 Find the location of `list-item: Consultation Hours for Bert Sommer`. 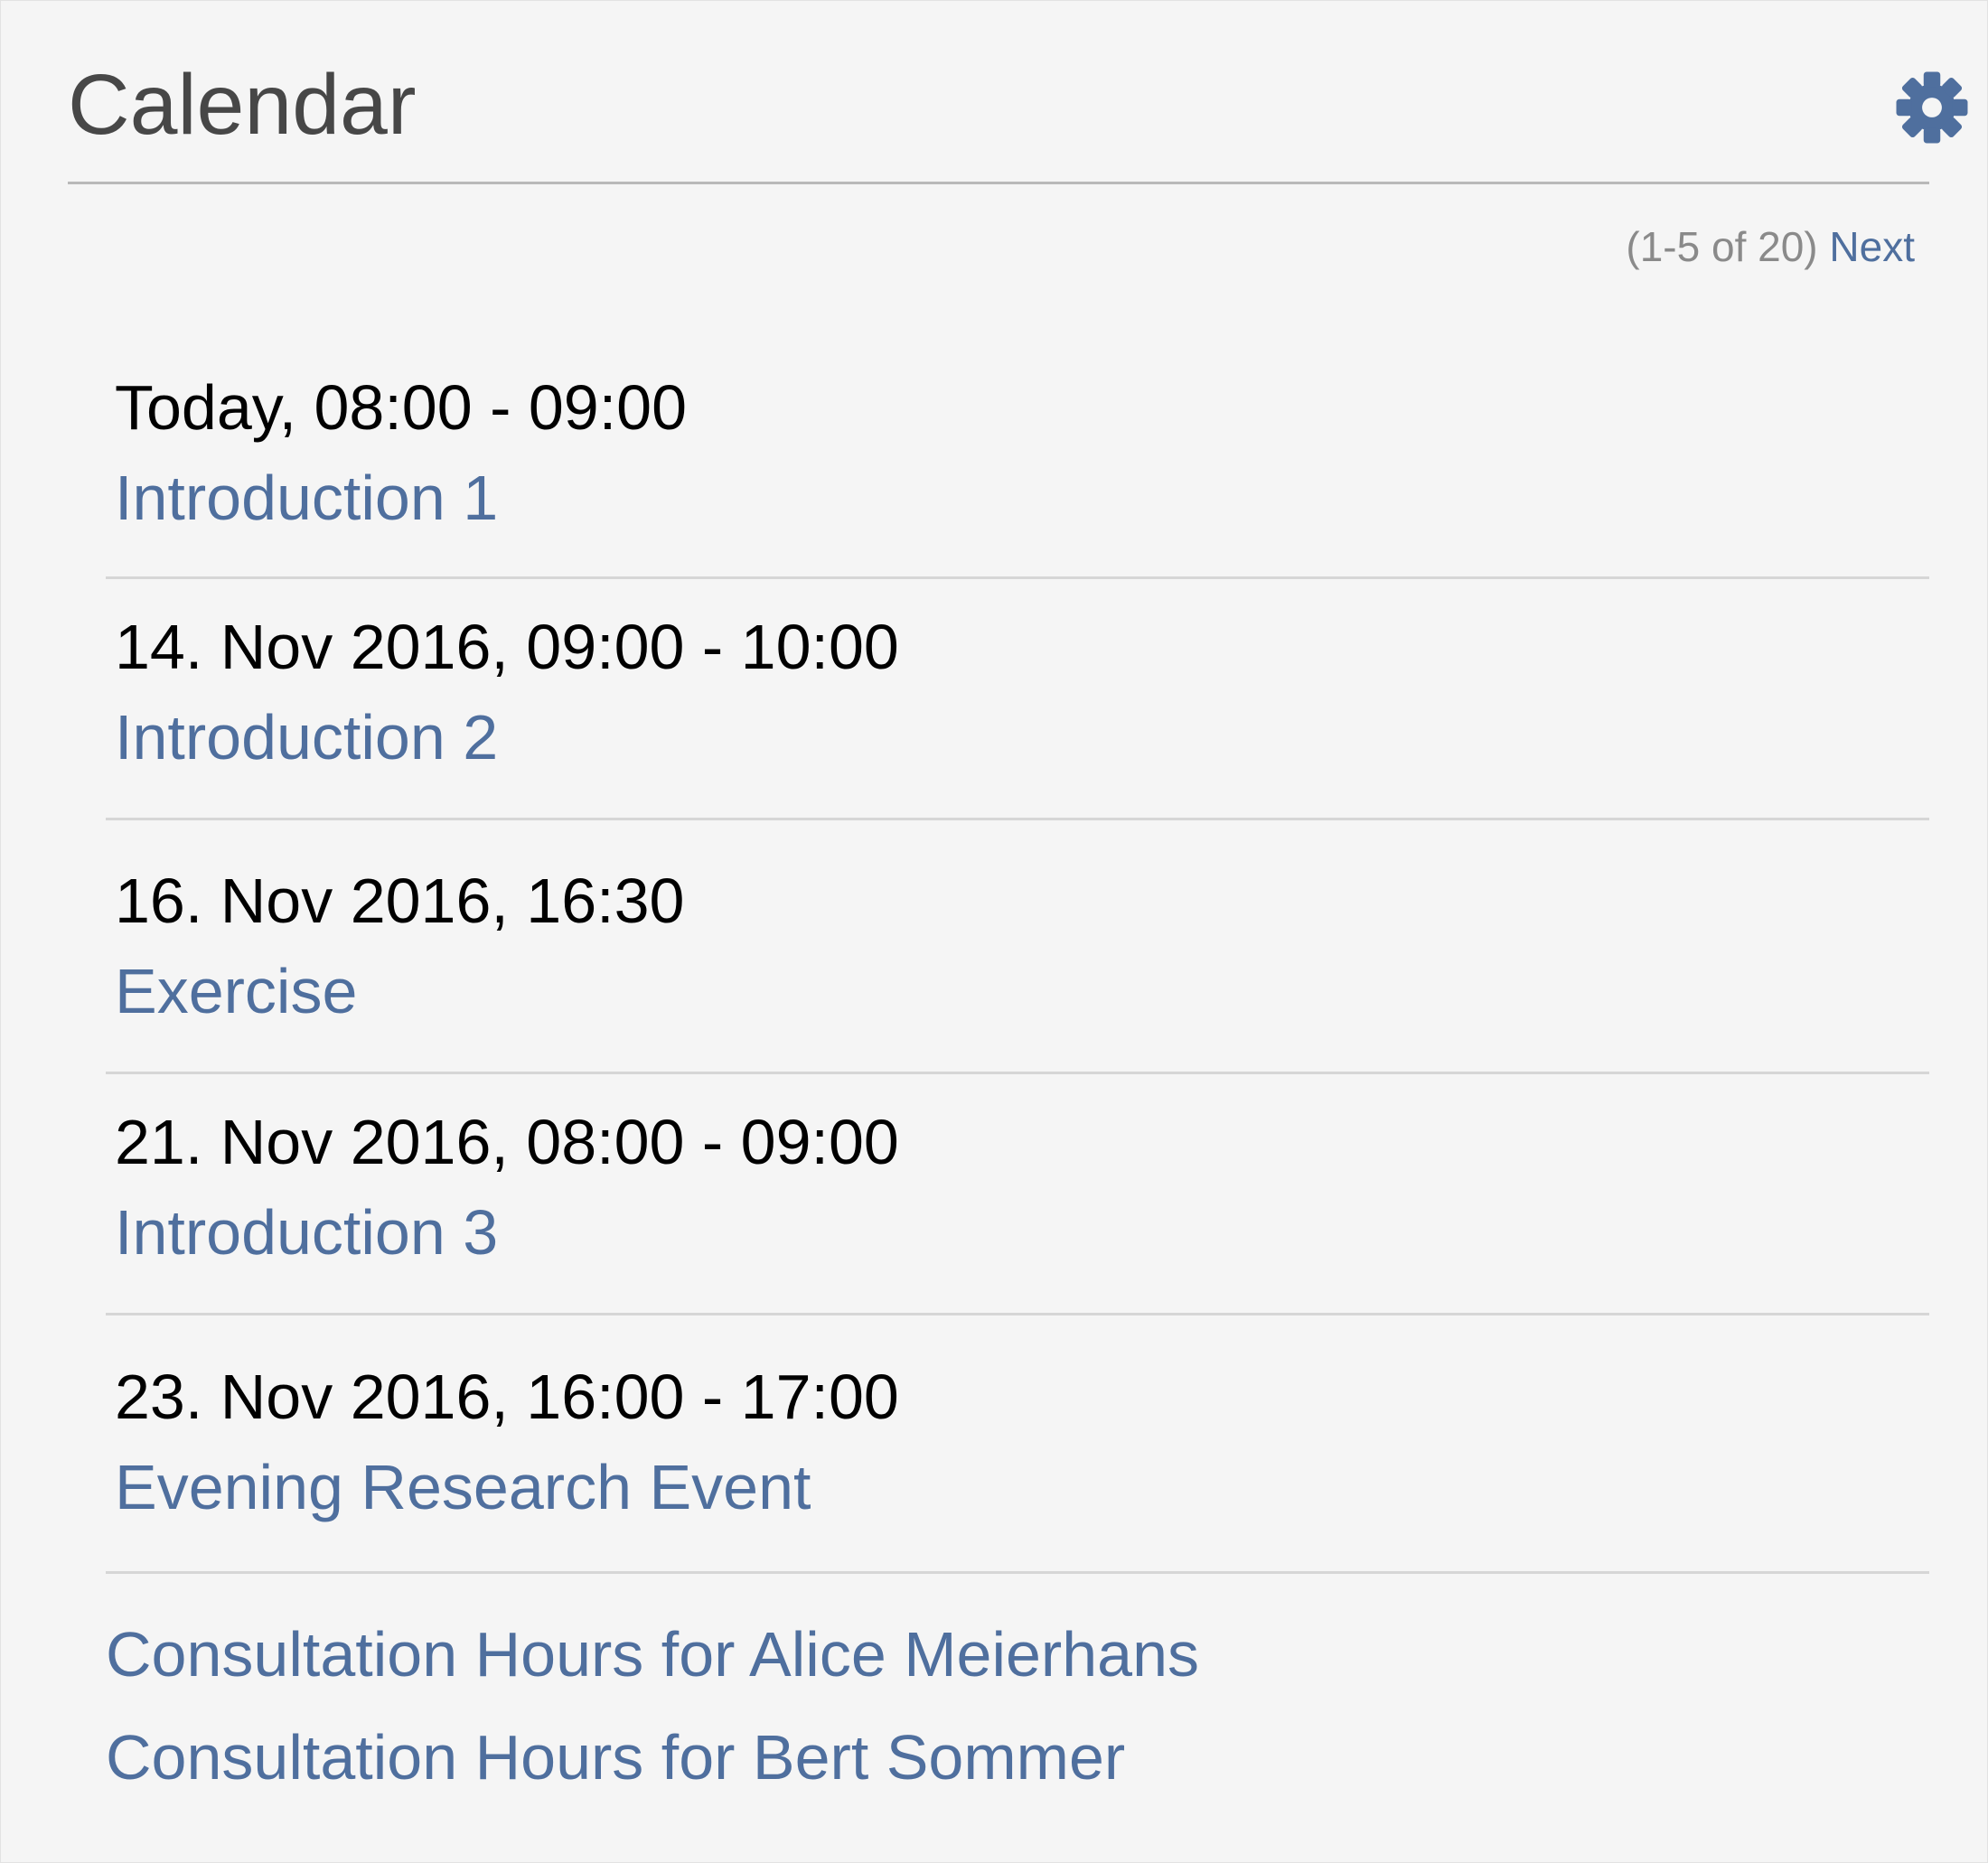

list-item: Consultation Hours for Bert Sommer is located at coordinates (652, 1772).